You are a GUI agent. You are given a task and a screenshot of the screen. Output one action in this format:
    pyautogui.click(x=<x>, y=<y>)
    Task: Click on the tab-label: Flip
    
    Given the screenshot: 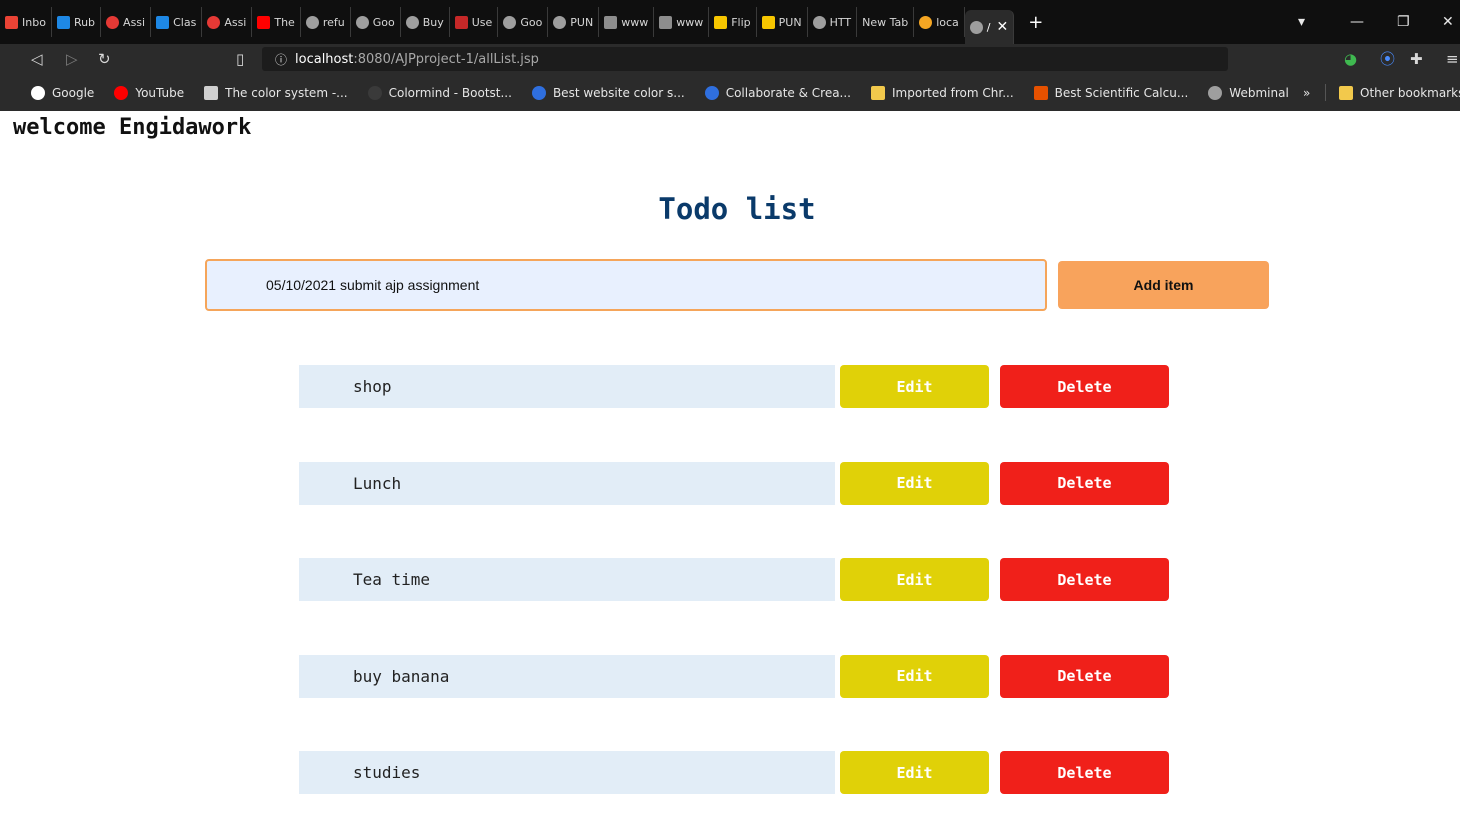 What is the action you would take?
    pyautogui.click(x=741, y=22)
    